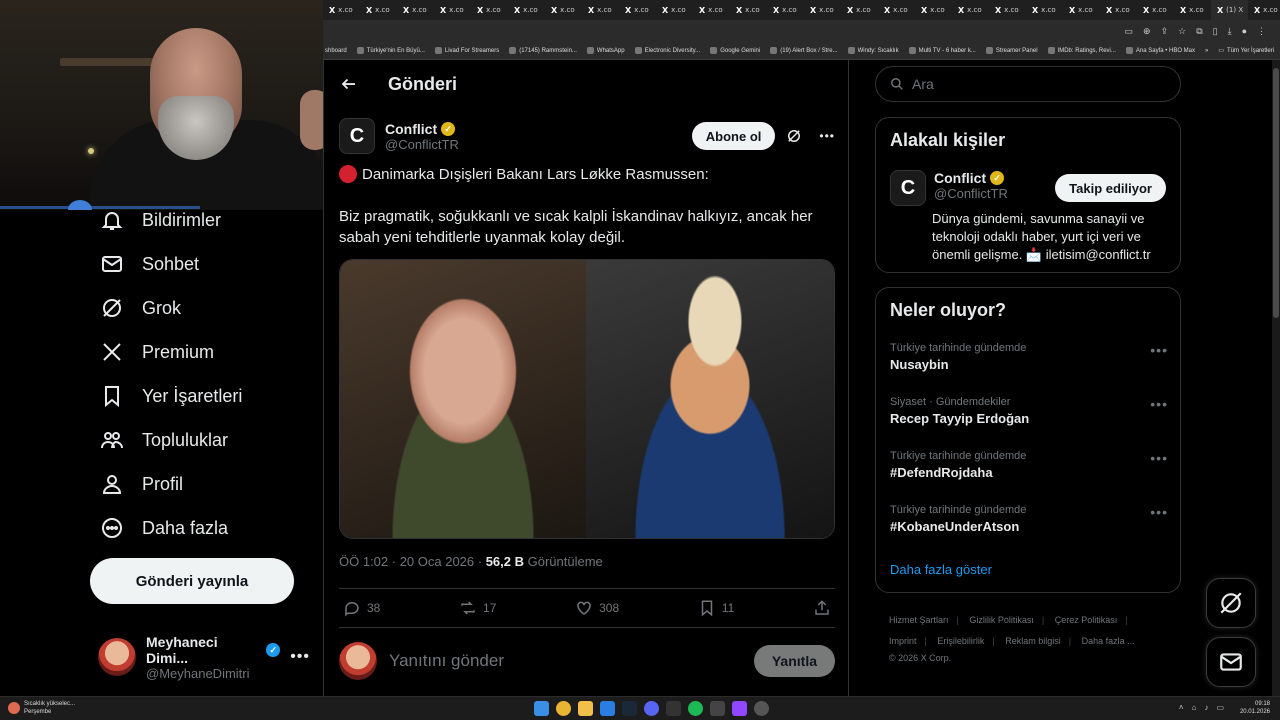 Image resolution: width=1280 pixels, height=720 pixels. Describe the element at coordinates (1086, 620) in the screenshot. I see `footer-link: Çerez Politikası` at that location.